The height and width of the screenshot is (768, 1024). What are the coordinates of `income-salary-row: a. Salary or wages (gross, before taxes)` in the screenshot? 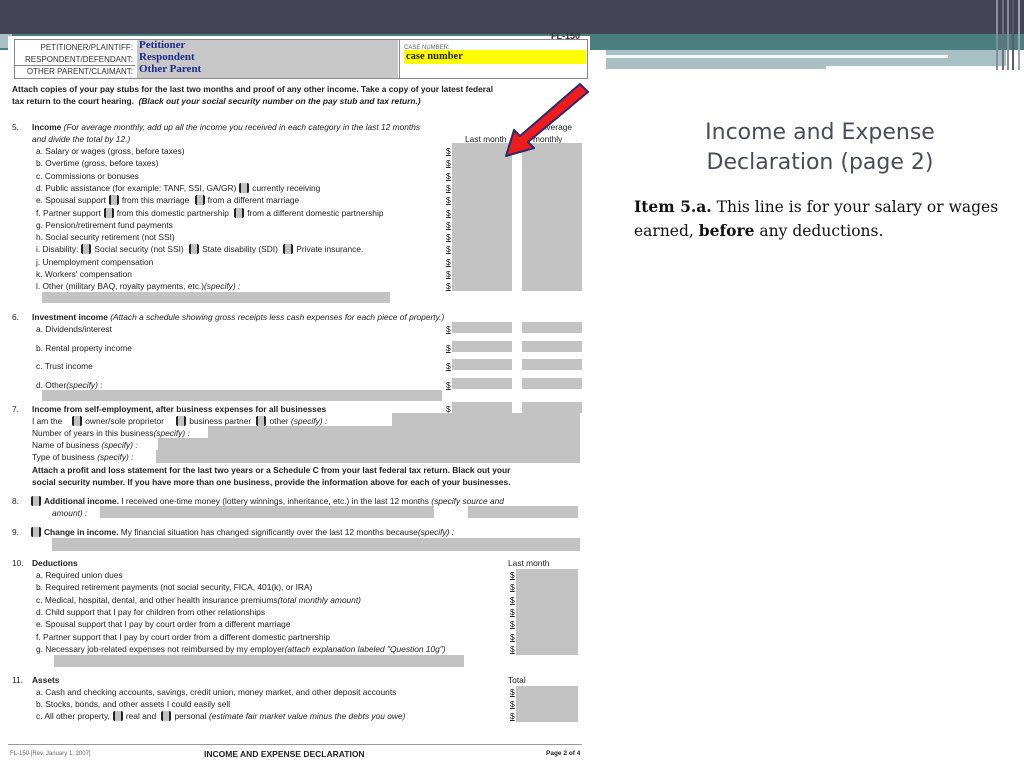 It's located at (110, 151).